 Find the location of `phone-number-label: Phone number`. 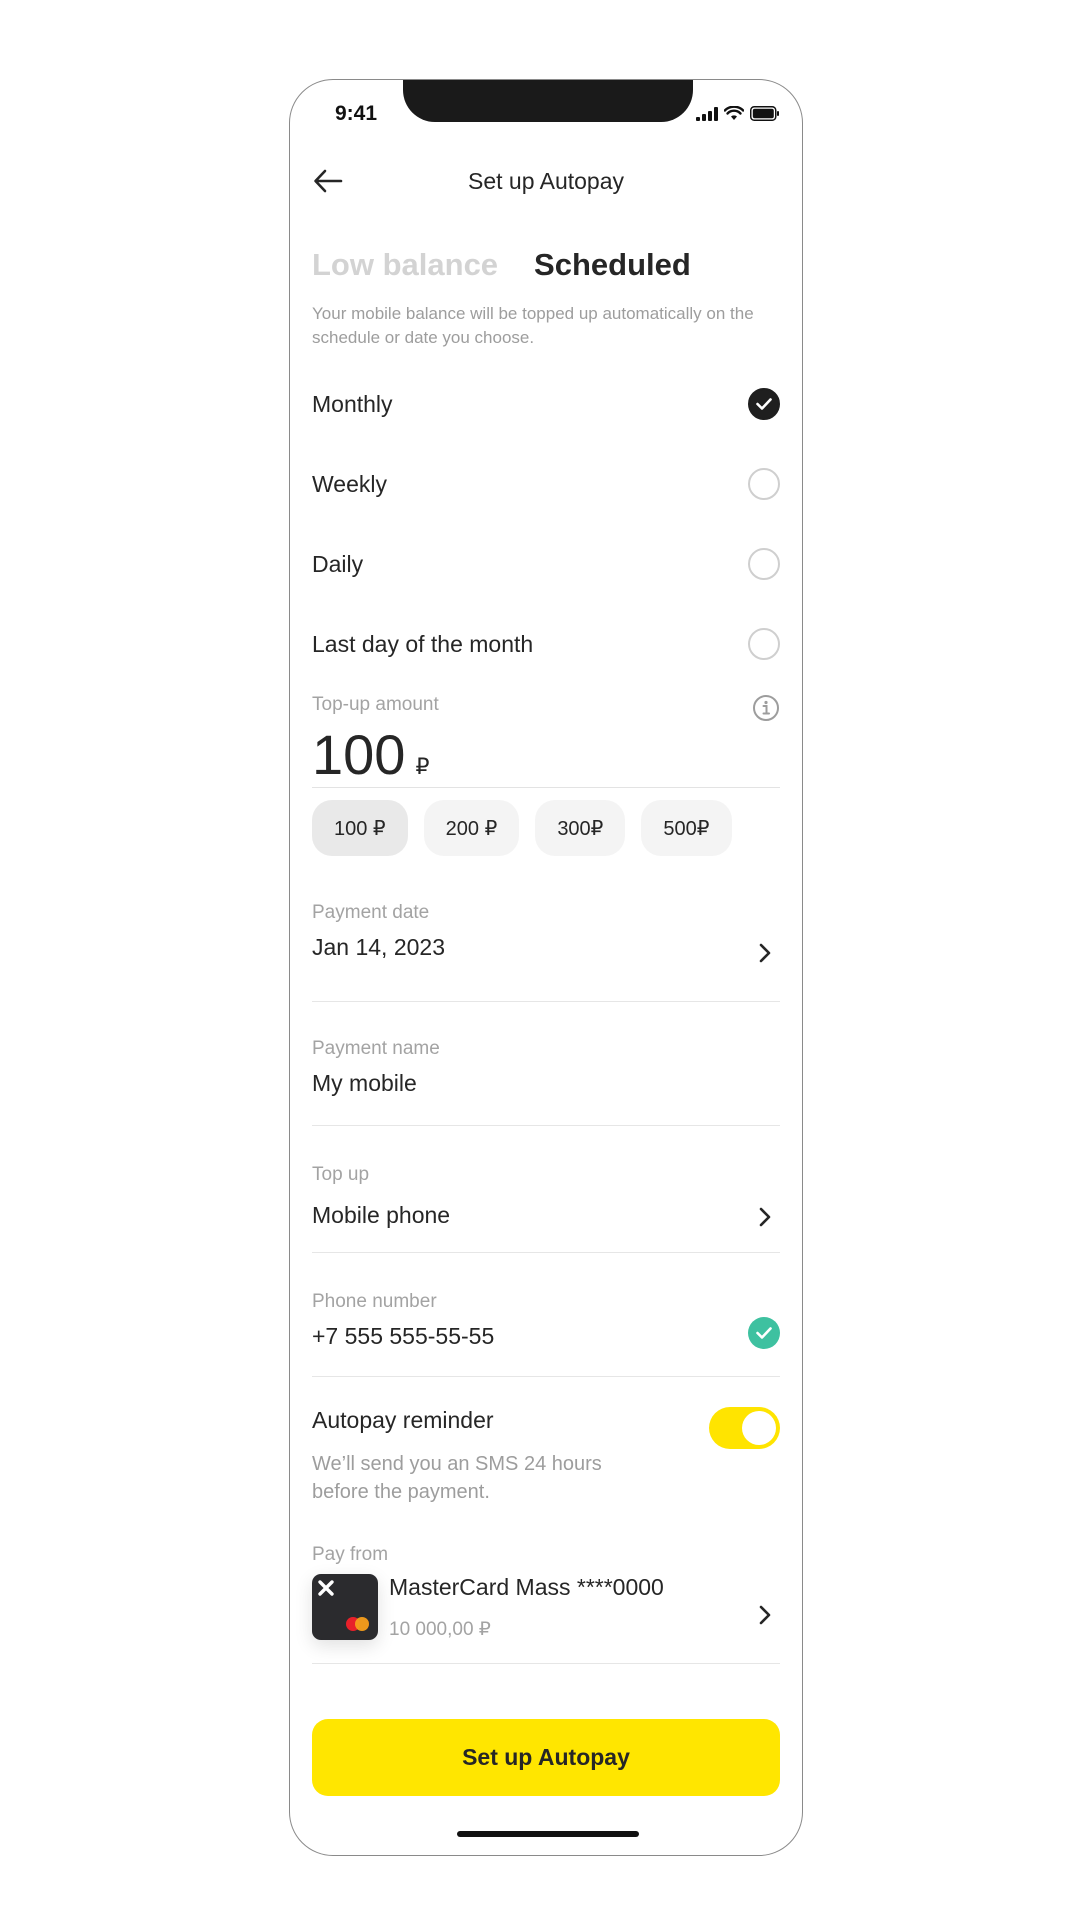

phone-number-label: Phone number is located at coordinates (374, 1301).